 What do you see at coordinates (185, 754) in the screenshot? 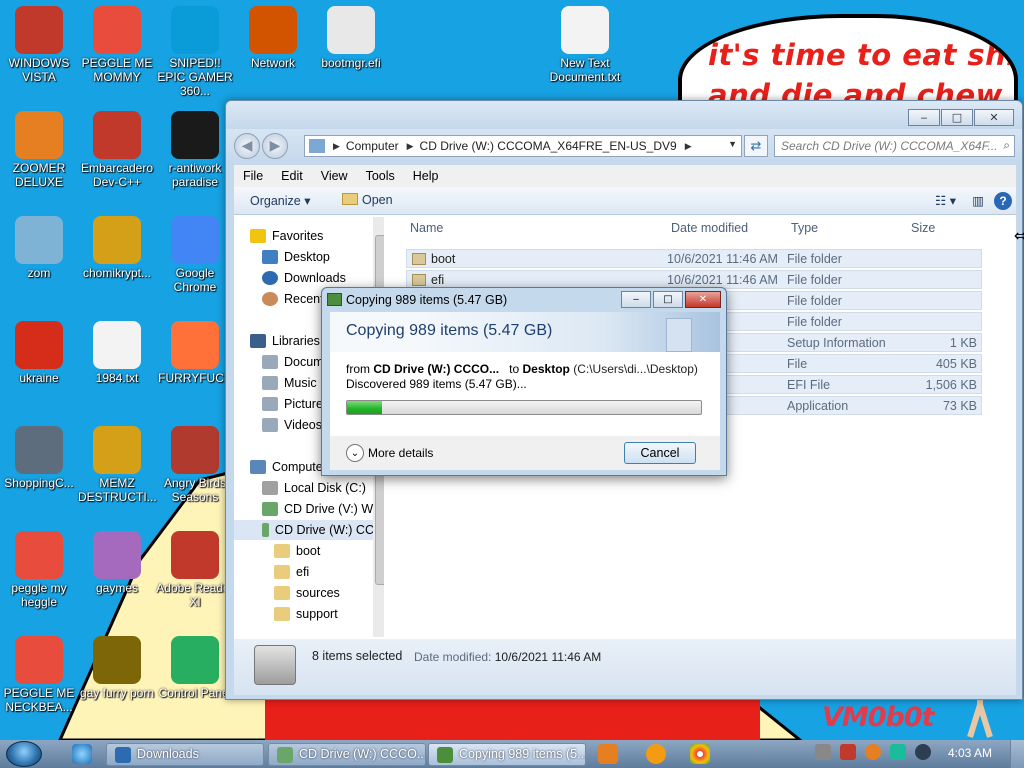
I see `taskbar-downloads: Downloads` at bounding box center [185, 754].